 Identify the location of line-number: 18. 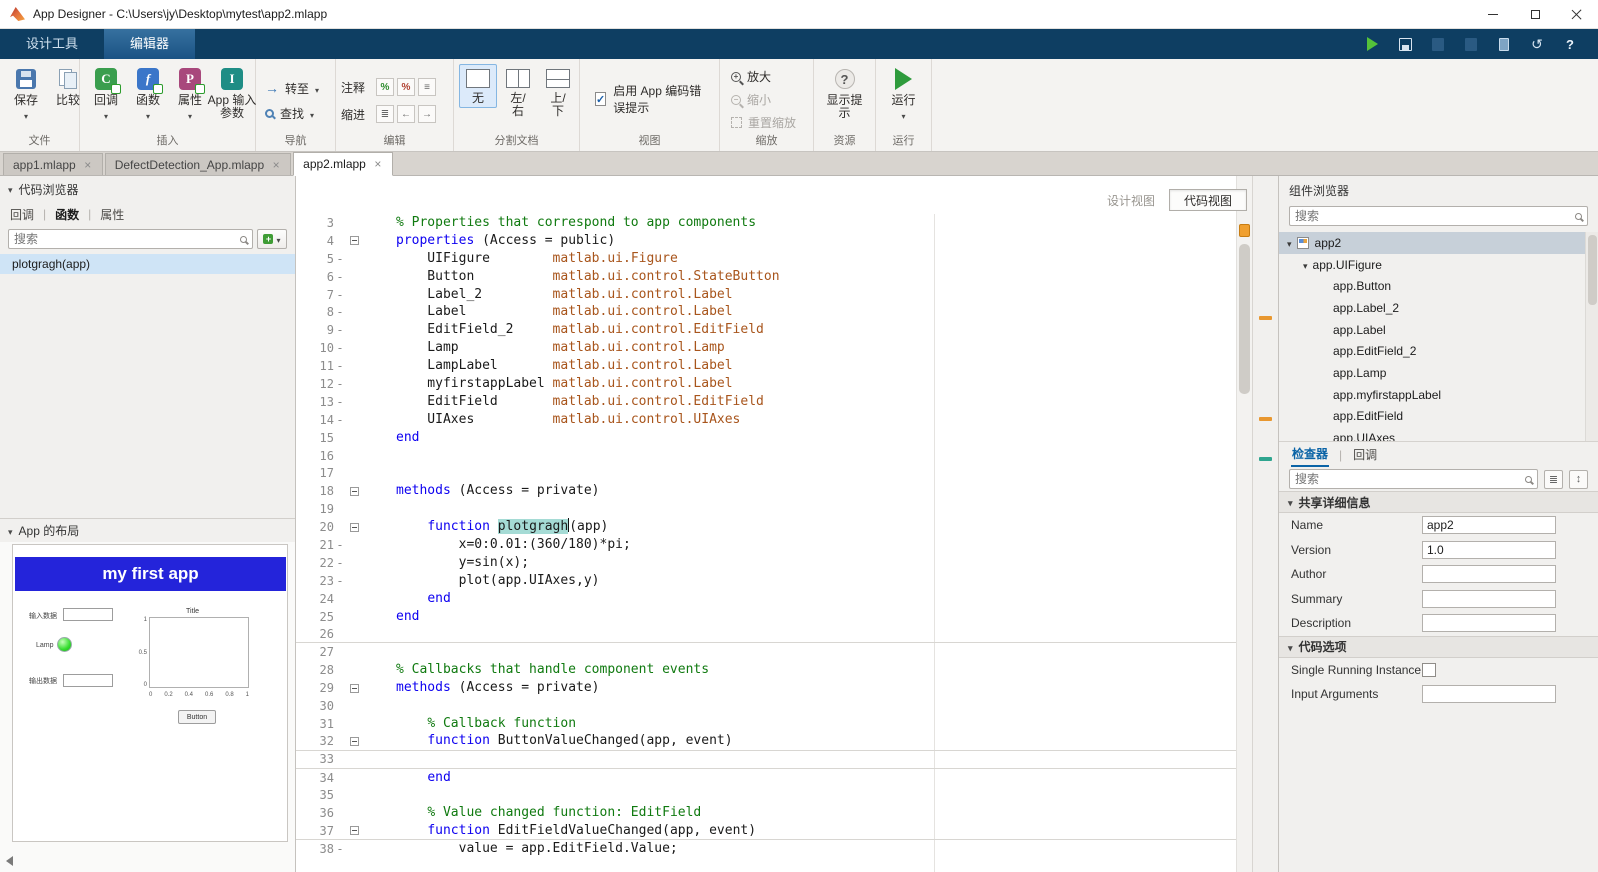
(315, 491).